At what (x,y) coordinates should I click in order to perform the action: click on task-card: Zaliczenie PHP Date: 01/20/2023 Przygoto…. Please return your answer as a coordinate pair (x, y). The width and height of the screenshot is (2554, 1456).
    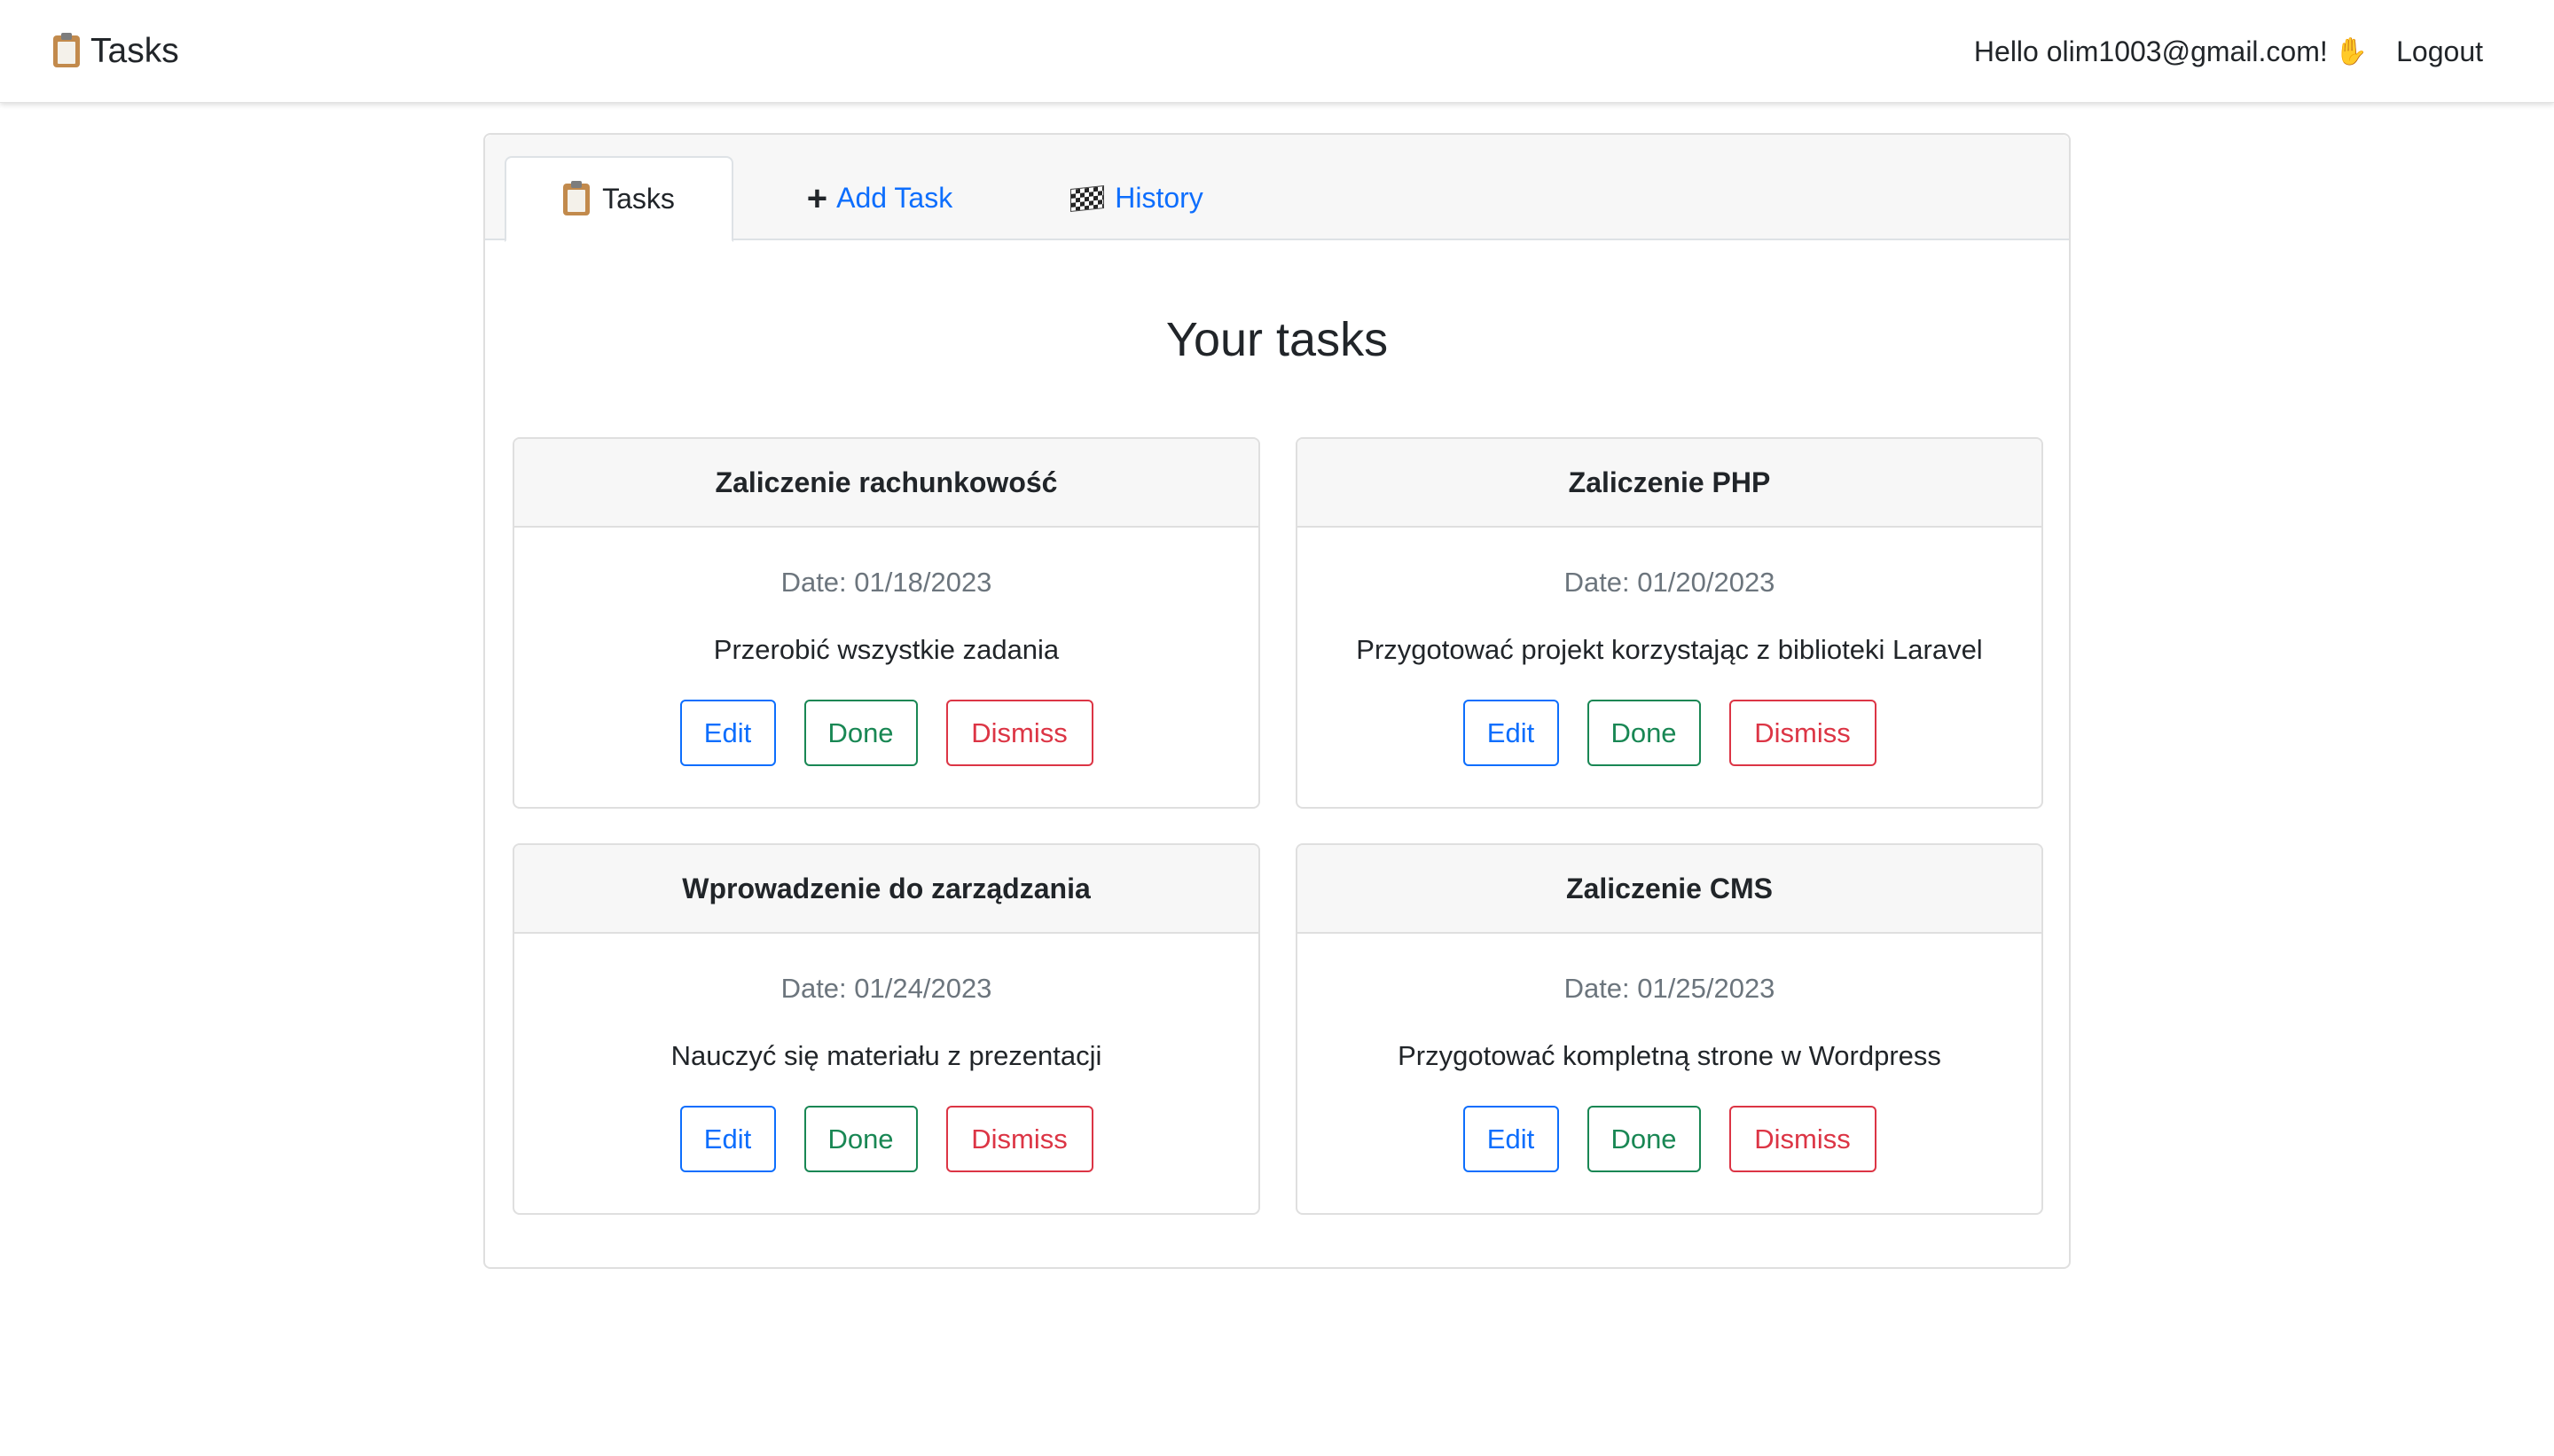
    Looking at the image, I should click on (1669, 623).